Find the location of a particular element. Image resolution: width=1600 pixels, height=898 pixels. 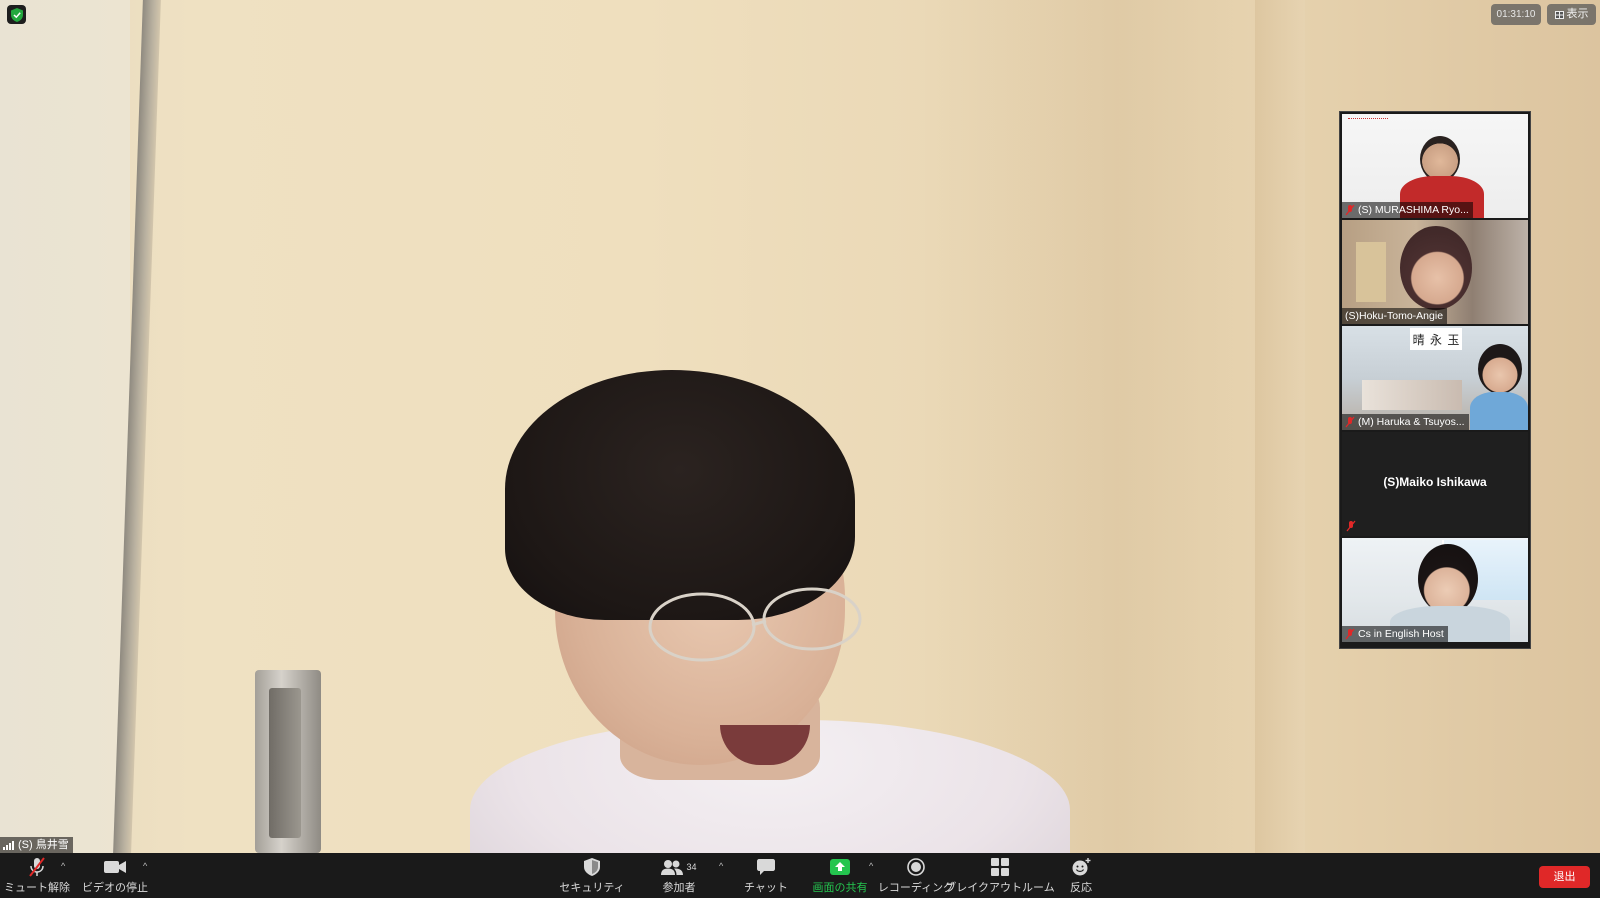

leave-meeting-button: 退出 is located at coordinates (1564, 877).